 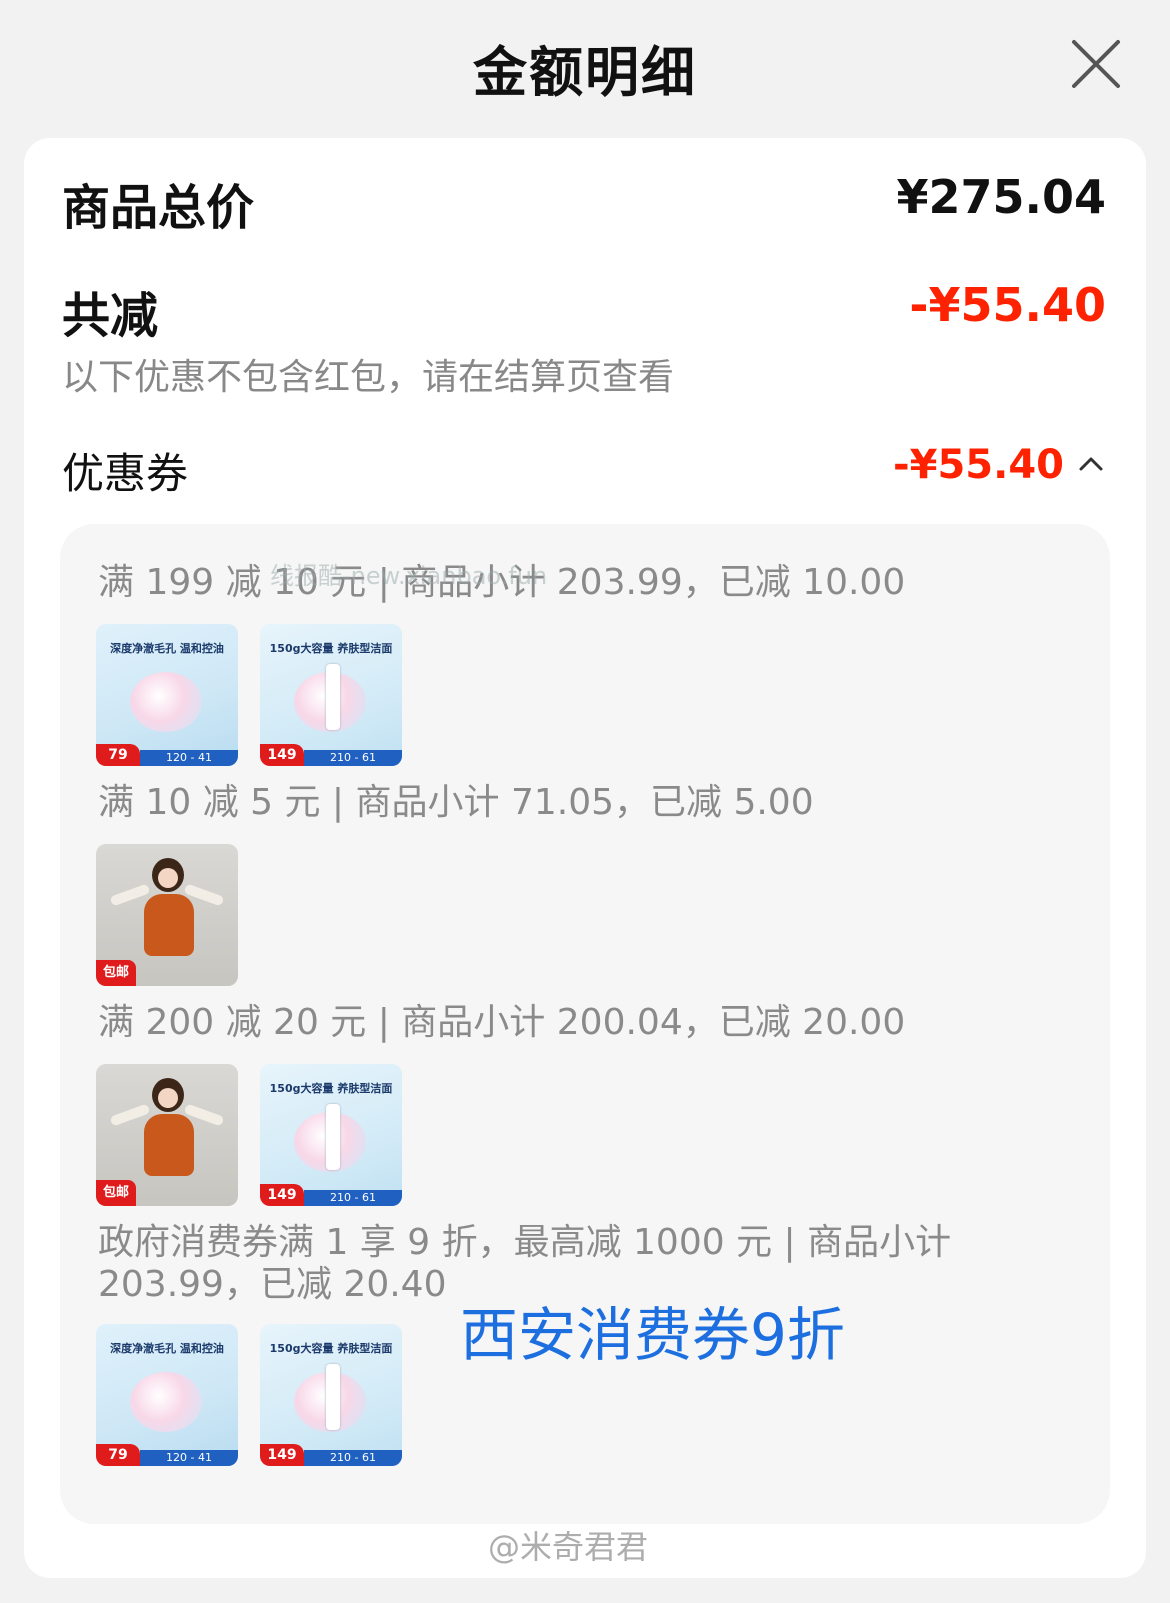 I want to click on watermark-text: @米奇君君, so click(x=568, y=1547).